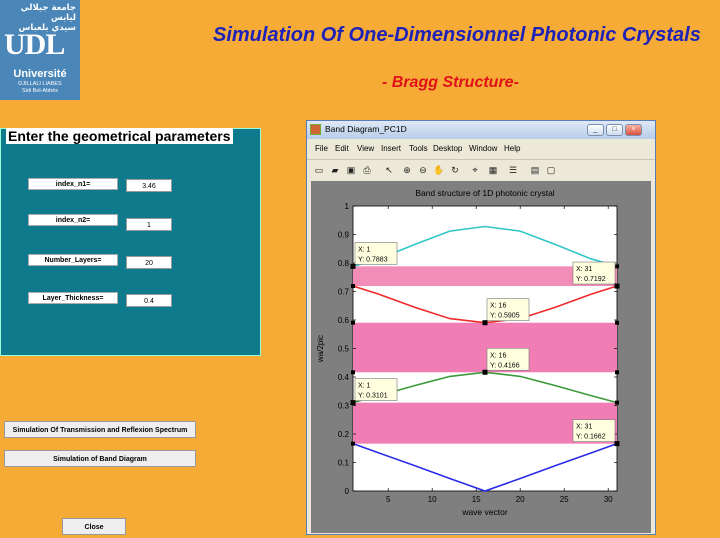 The image size is (720, 538). I want to click on x-tick-label: 25, so click(564, 499).